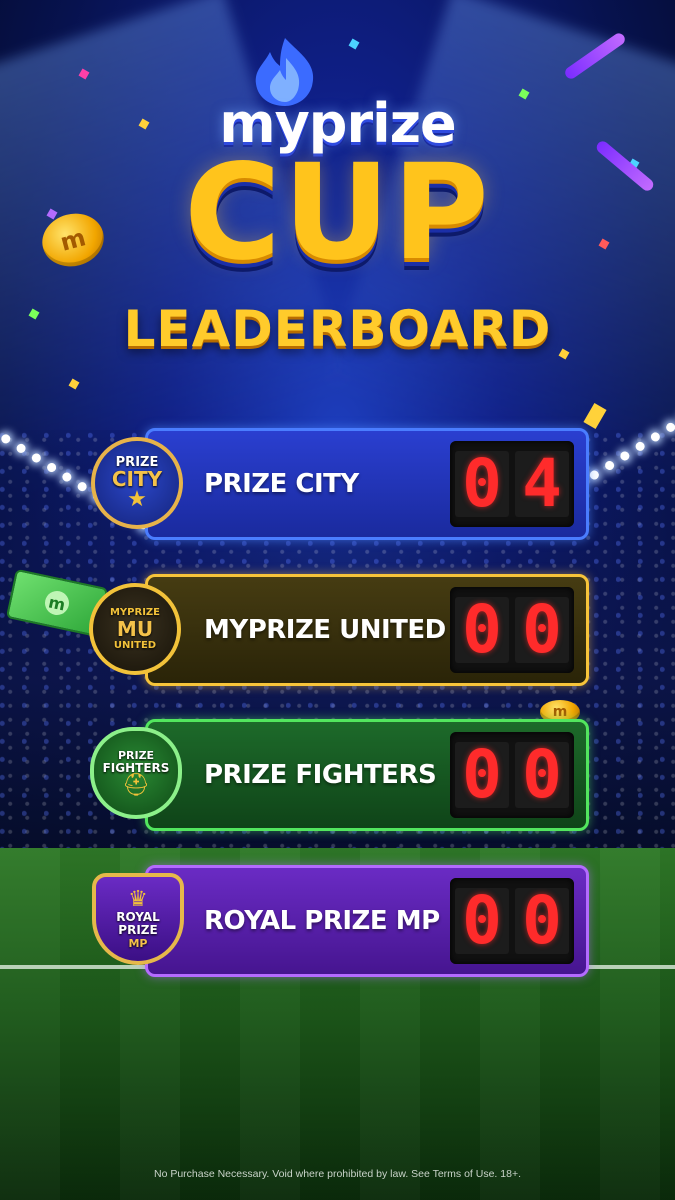 This screenshot has height=1200, width=675. What do you see at coordinates (138, 943) in the screenshot?
I see `crest-text-bottom: MP` at bounding box center [138, 943].